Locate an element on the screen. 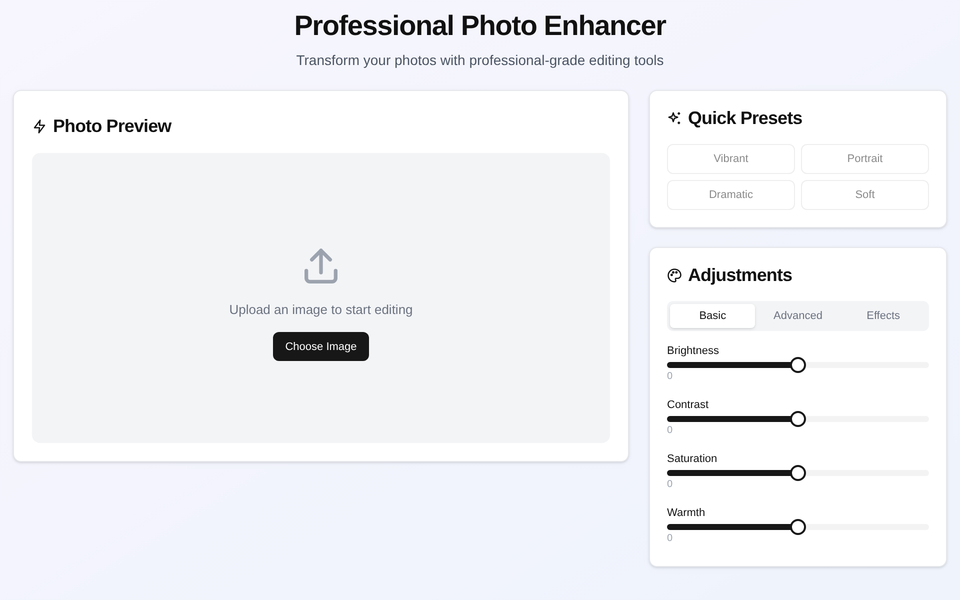 The height and width of the screenshot is (600, 960). card-title: Photo Preview is located at coordinates (112, 126).